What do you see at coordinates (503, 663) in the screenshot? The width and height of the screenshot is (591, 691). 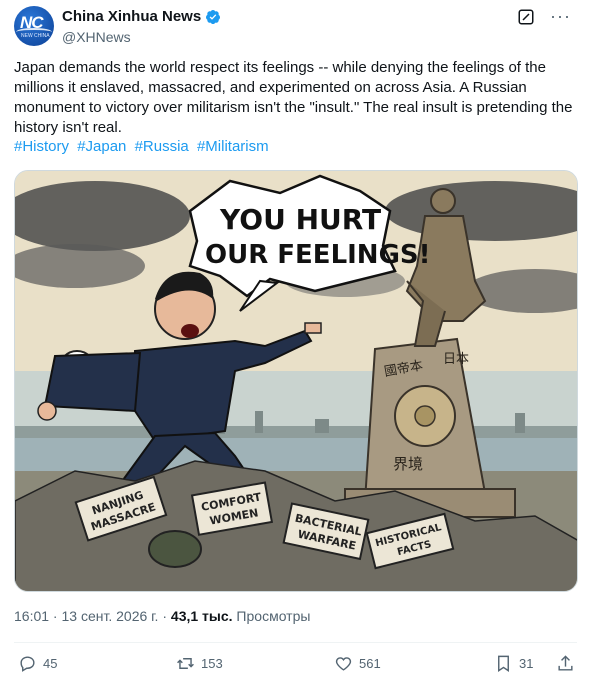 I see `bookmark-icon` at bounding box center [503, 663].